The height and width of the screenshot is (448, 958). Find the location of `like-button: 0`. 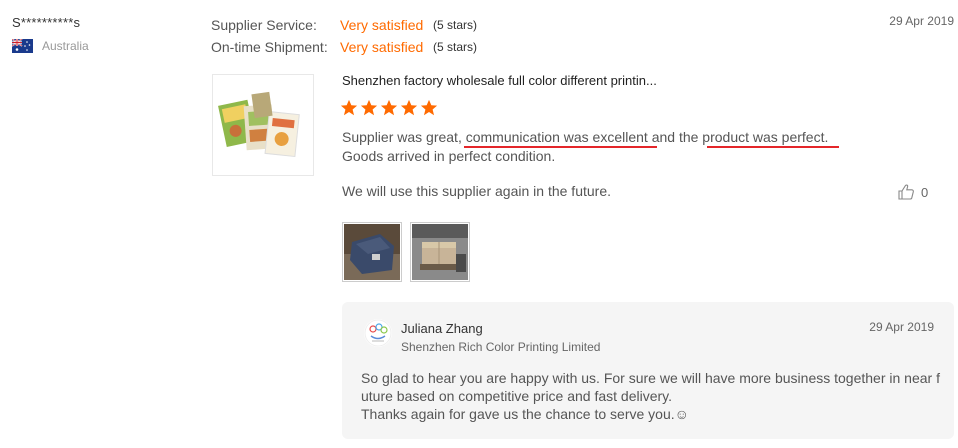

like-button: 0 is located at coordinates (912, 192).